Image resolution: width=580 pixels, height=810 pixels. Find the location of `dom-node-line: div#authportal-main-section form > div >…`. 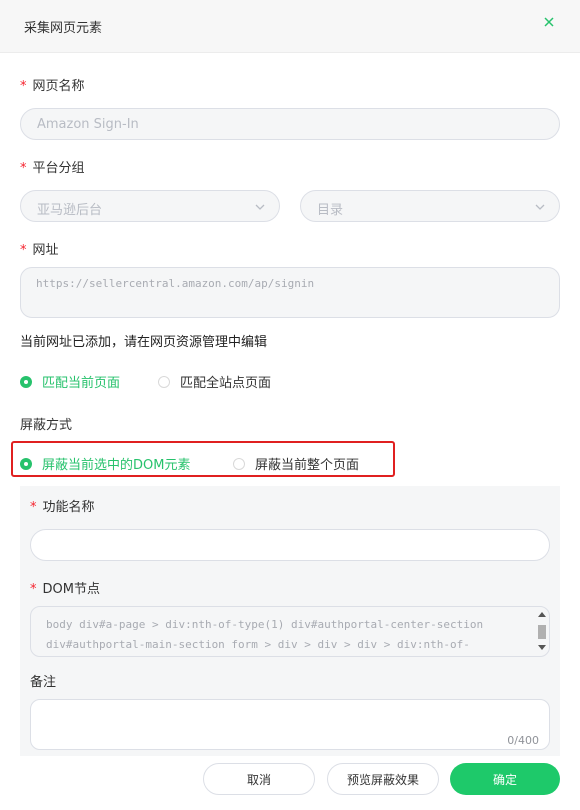

dom-node-line: div#authportal-main-section form > div >… is located at coordinates (258, 644).